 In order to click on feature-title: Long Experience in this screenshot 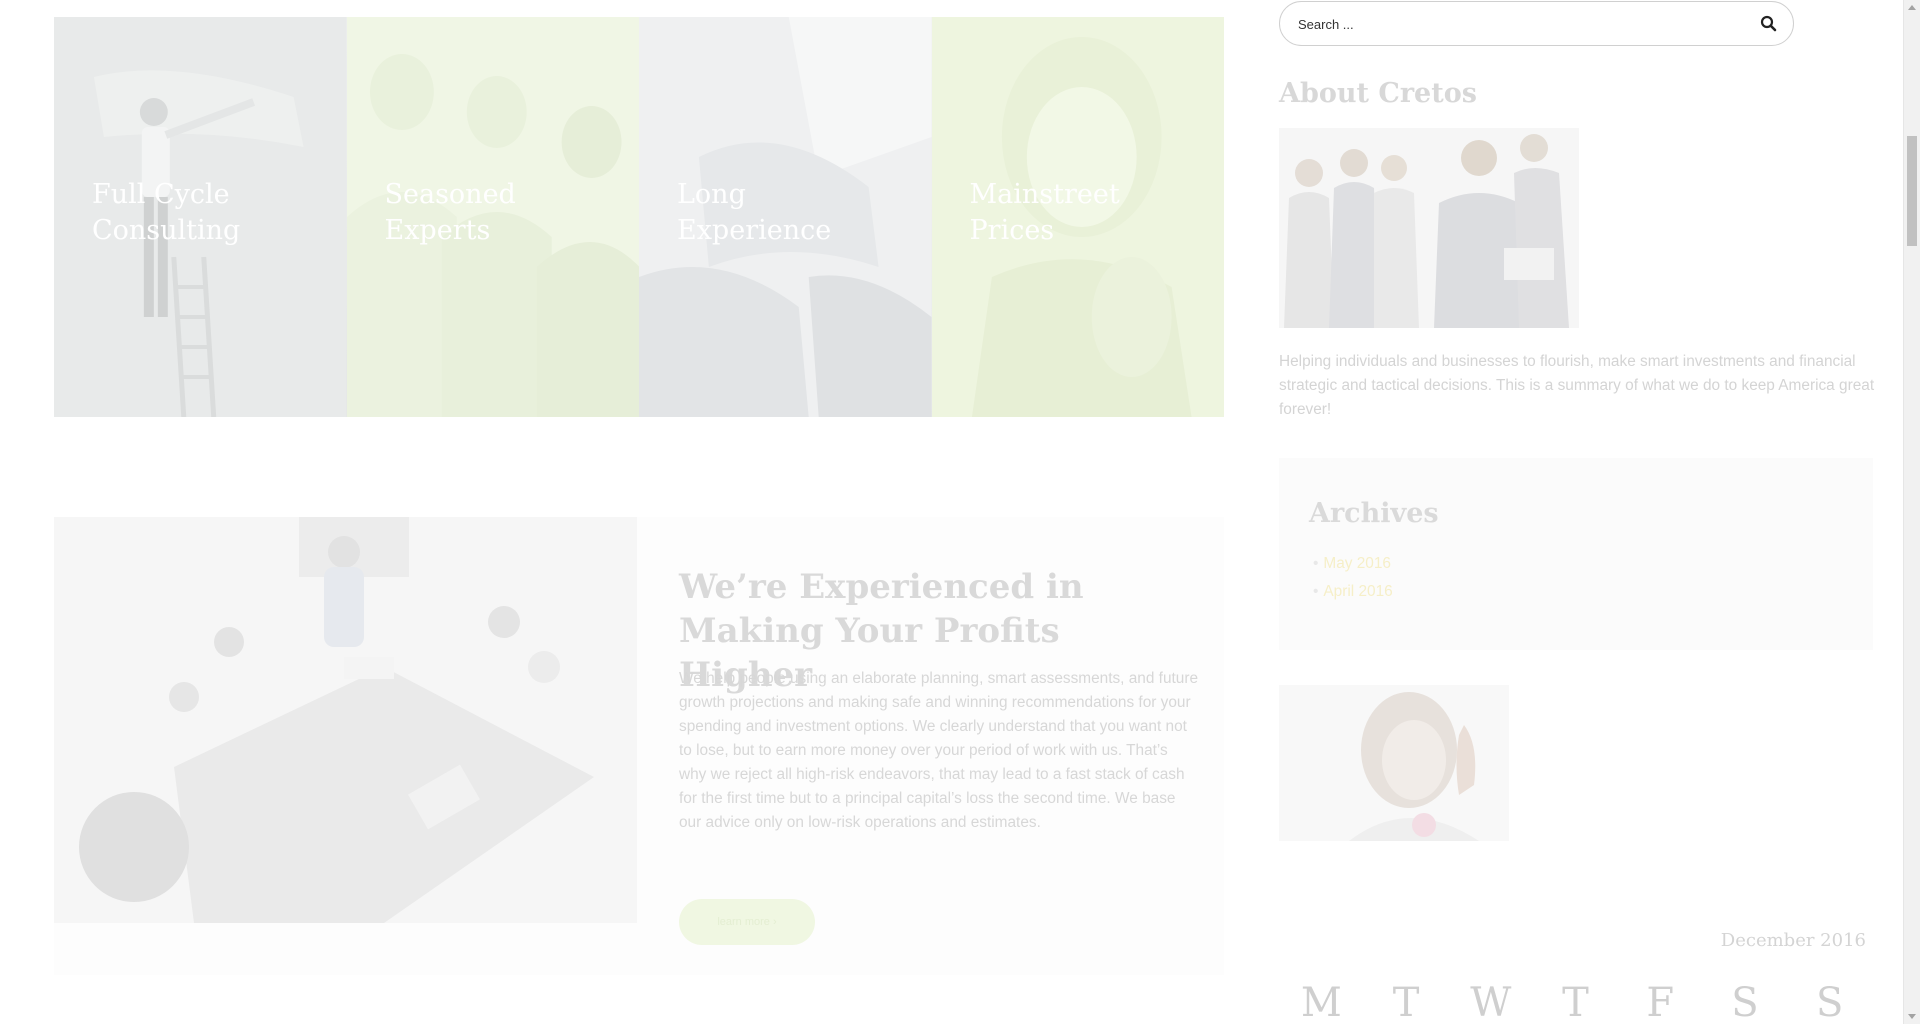, I will do `click(754, 212)`.